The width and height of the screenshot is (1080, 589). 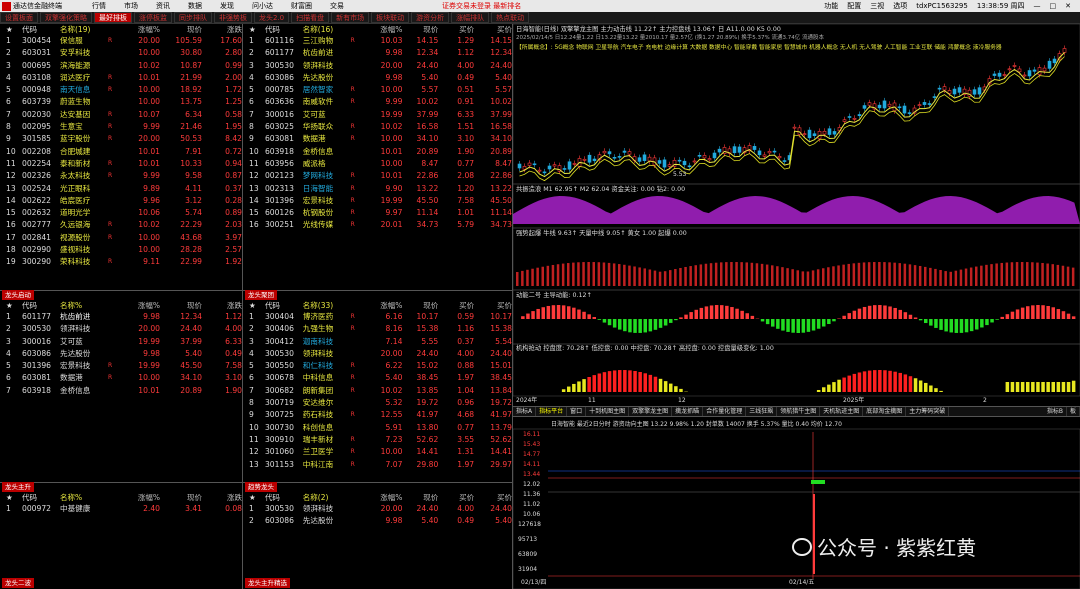 What do you see at coordinates (688, 411) in the screenshot?
I see `indicator-tab-5: 擒龙抓瞄` at bounding box center [688, 411].